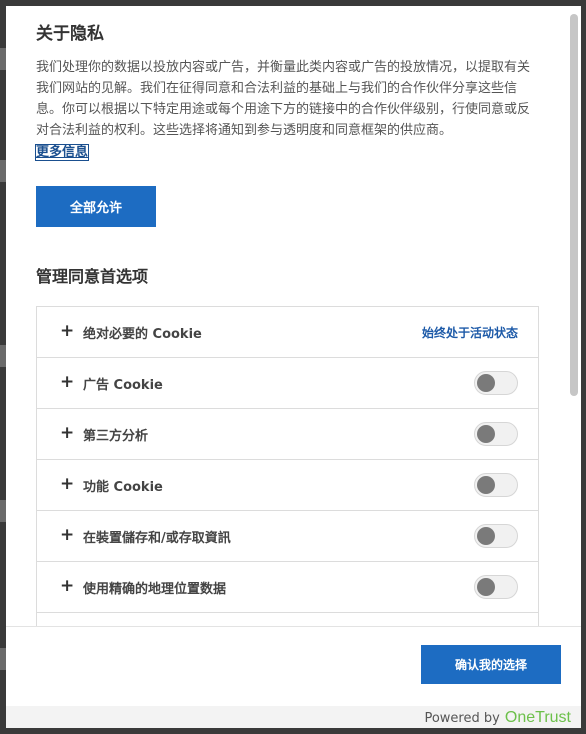 Image resolution: width=586 pixels, height=734 pixels. Describe the element at coordinates (123, 385) in the screenshot. I see `category-label: 广告 Cookie` at that location.